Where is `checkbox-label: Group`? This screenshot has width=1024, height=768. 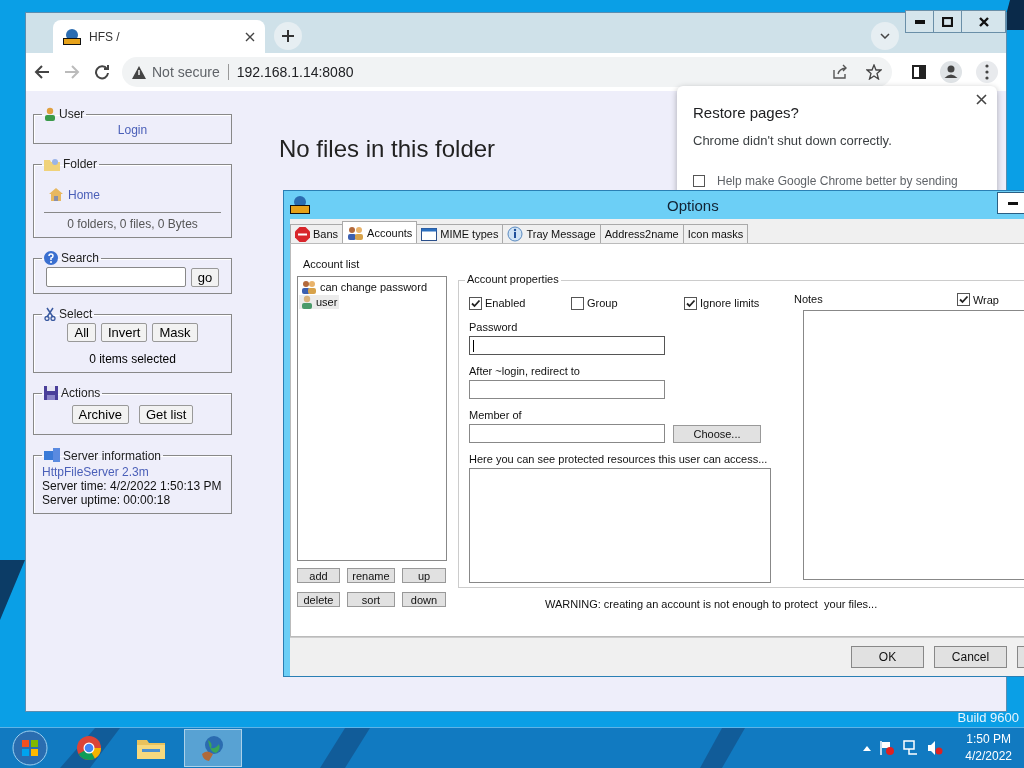 checkbox-label: Group is located at coordinates (602, 303).